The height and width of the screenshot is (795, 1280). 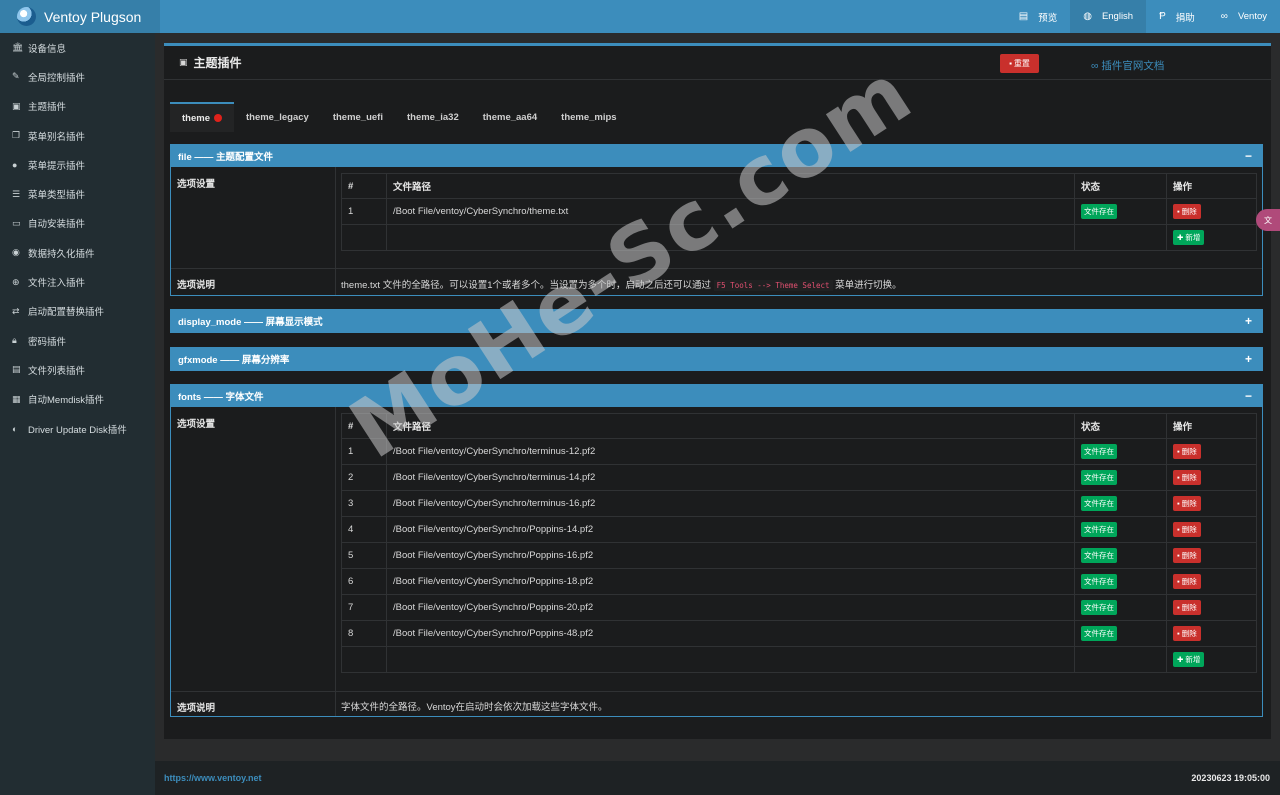 What do you see at coordinates (47, 108) in the screenshot?
I see `sidebar-item-label: 主题插件` at bounding box center [47, 108].